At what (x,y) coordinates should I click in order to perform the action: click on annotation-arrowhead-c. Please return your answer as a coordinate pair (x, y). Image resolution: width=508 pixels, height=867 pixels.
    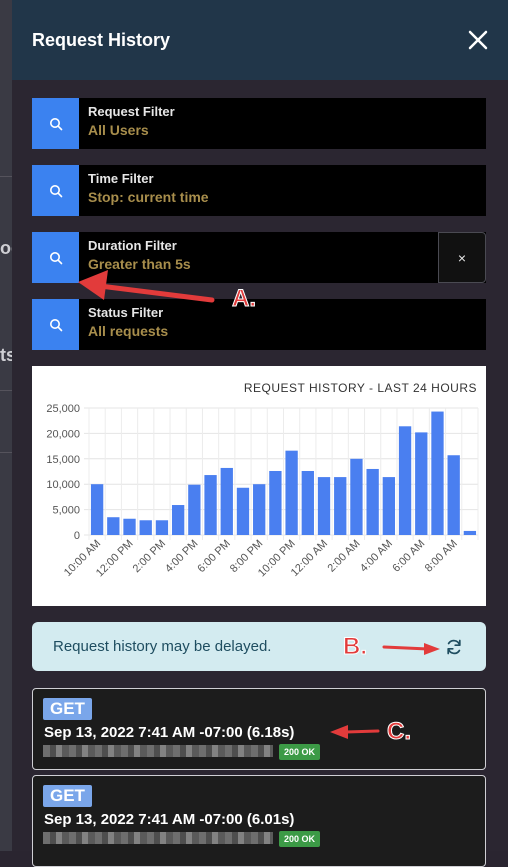
    Looking at the image, I should click on (339, 732).